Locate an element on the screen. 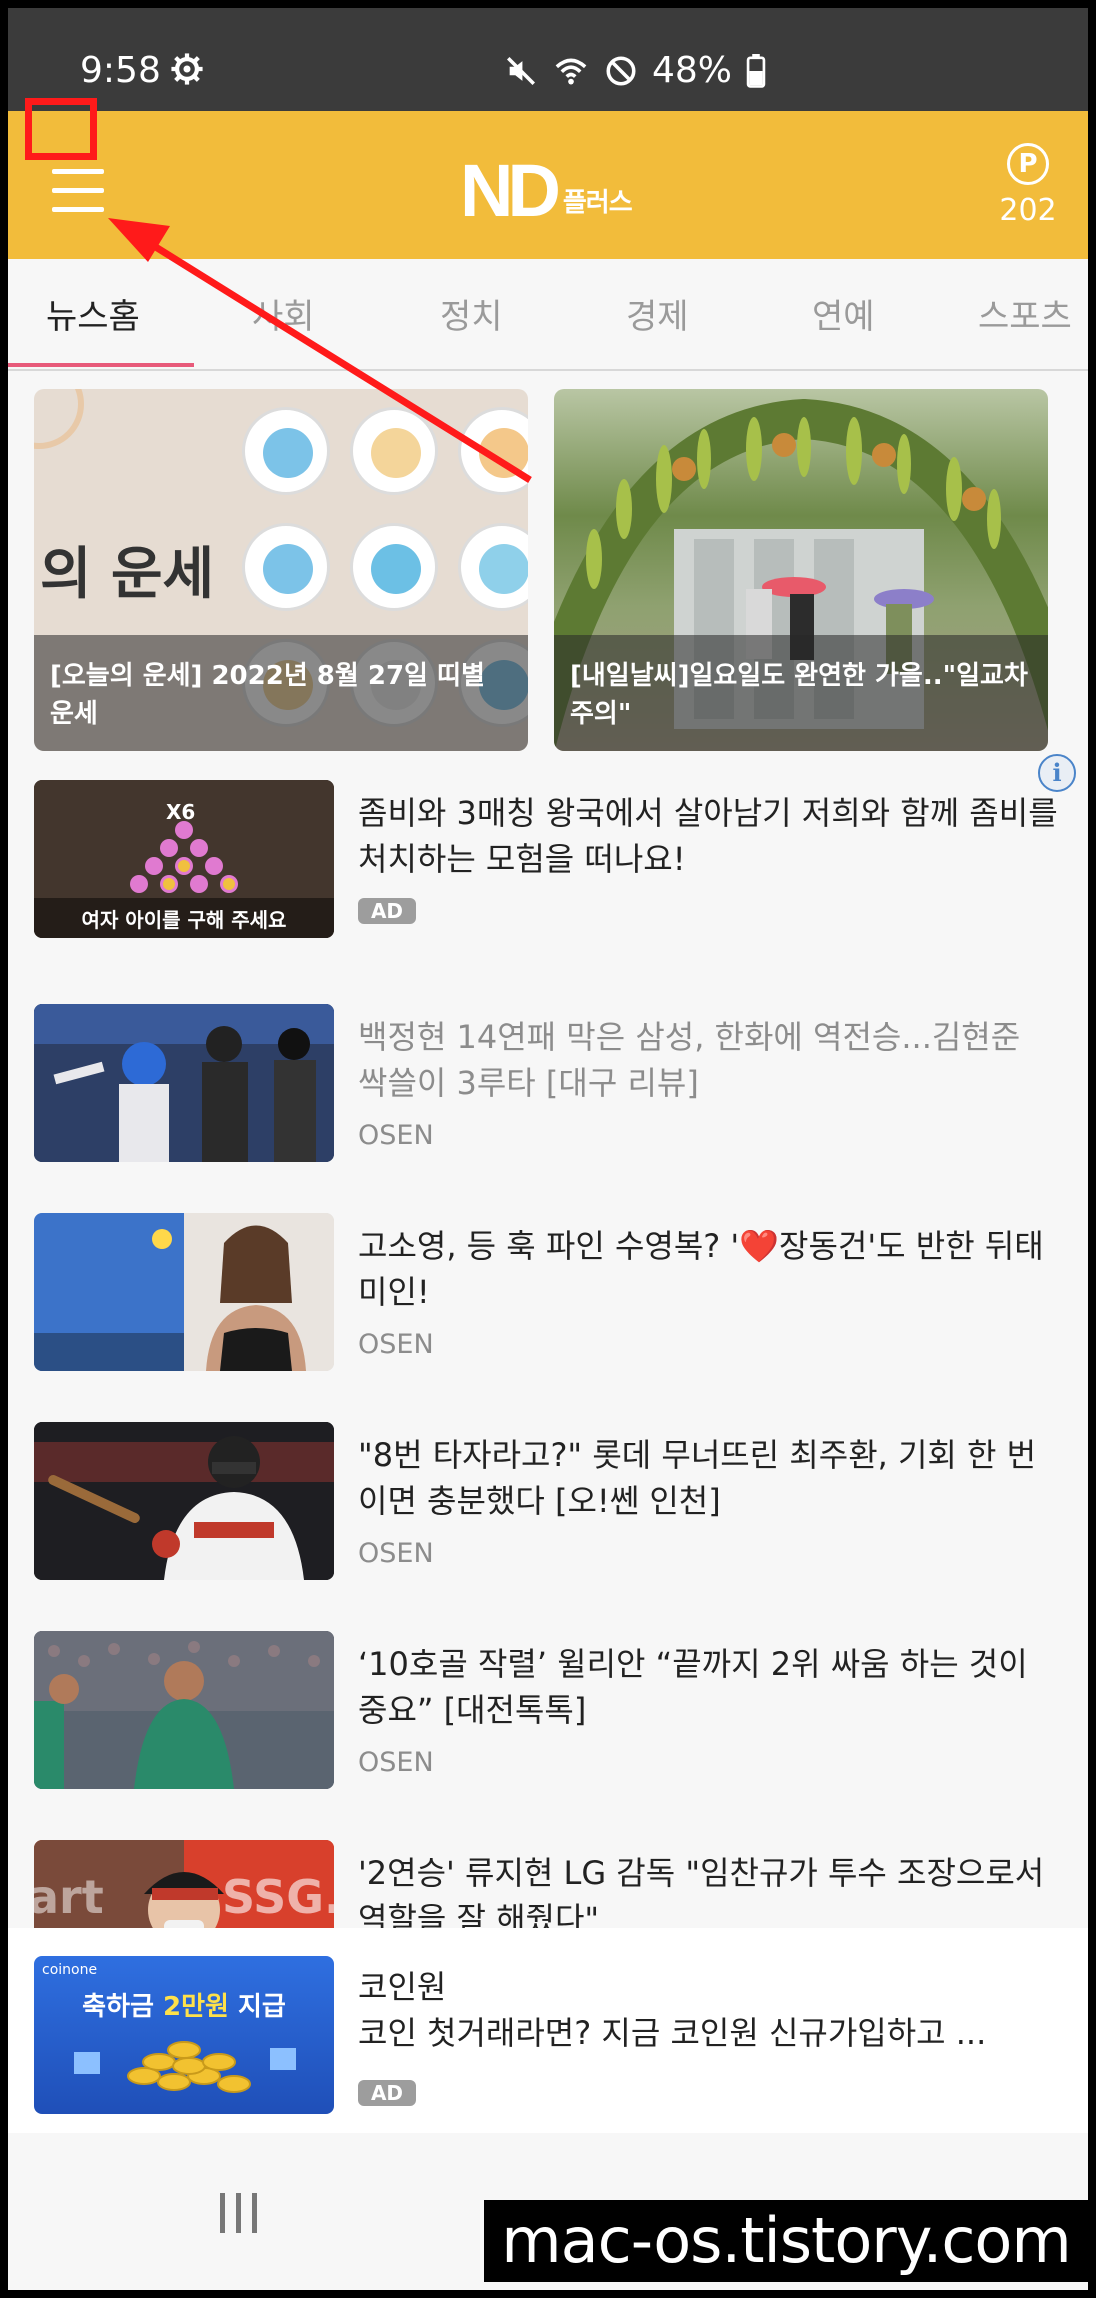 The height and width of the screenshot is (2298, 1096). ad-thumbnail: coinone 축하금 2만원 지급 is located at coordinates (184, 2035).